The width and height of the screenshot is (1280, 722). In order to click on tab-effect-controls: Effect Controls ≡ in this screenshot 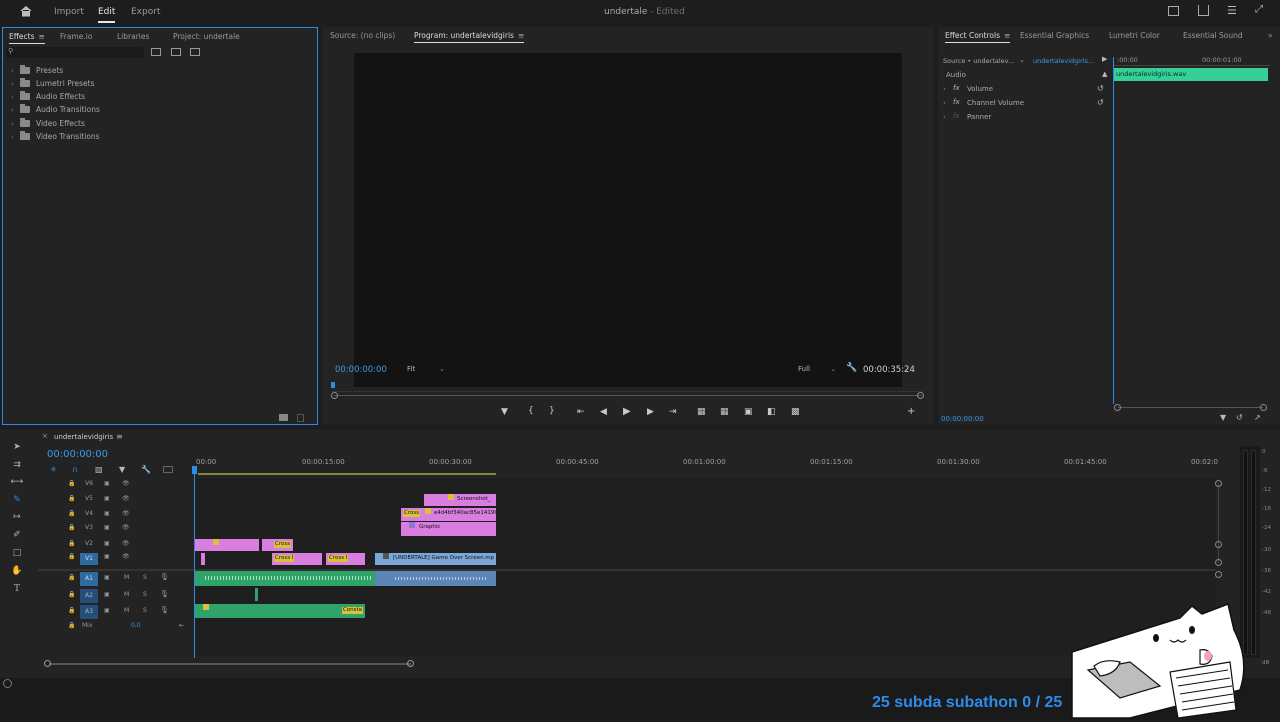, I will do `click(978, 37)`.